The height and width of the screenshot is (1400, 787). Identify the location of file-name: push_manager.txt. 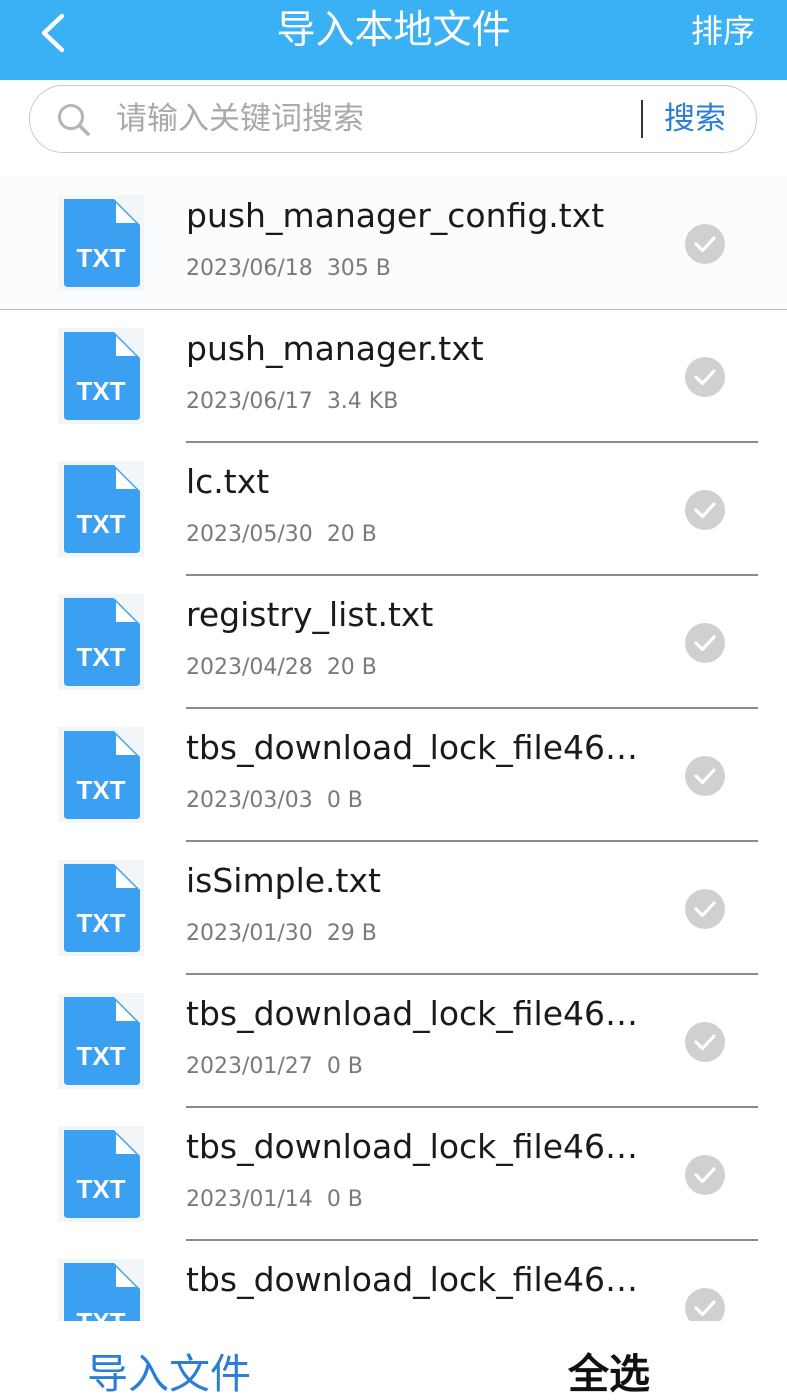
(335, 348).